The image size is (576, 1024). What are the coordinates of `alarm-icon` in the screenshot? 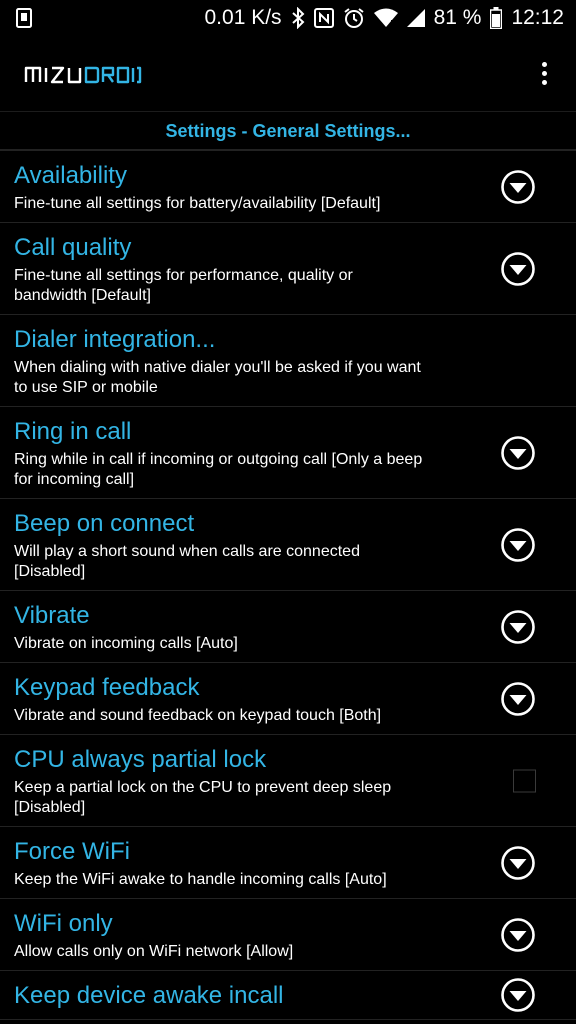 It's located at (354, 18).